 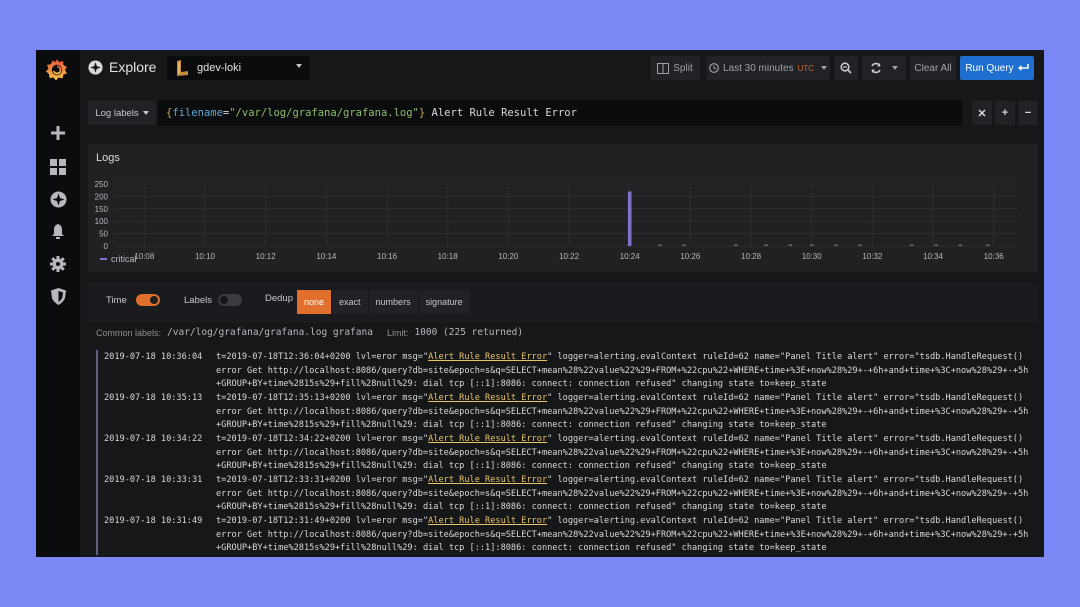 What do you see at coordinates (116, 300) in the screenshot?
I see `time-toggle-label: Time` at bounding box center [116, 300].